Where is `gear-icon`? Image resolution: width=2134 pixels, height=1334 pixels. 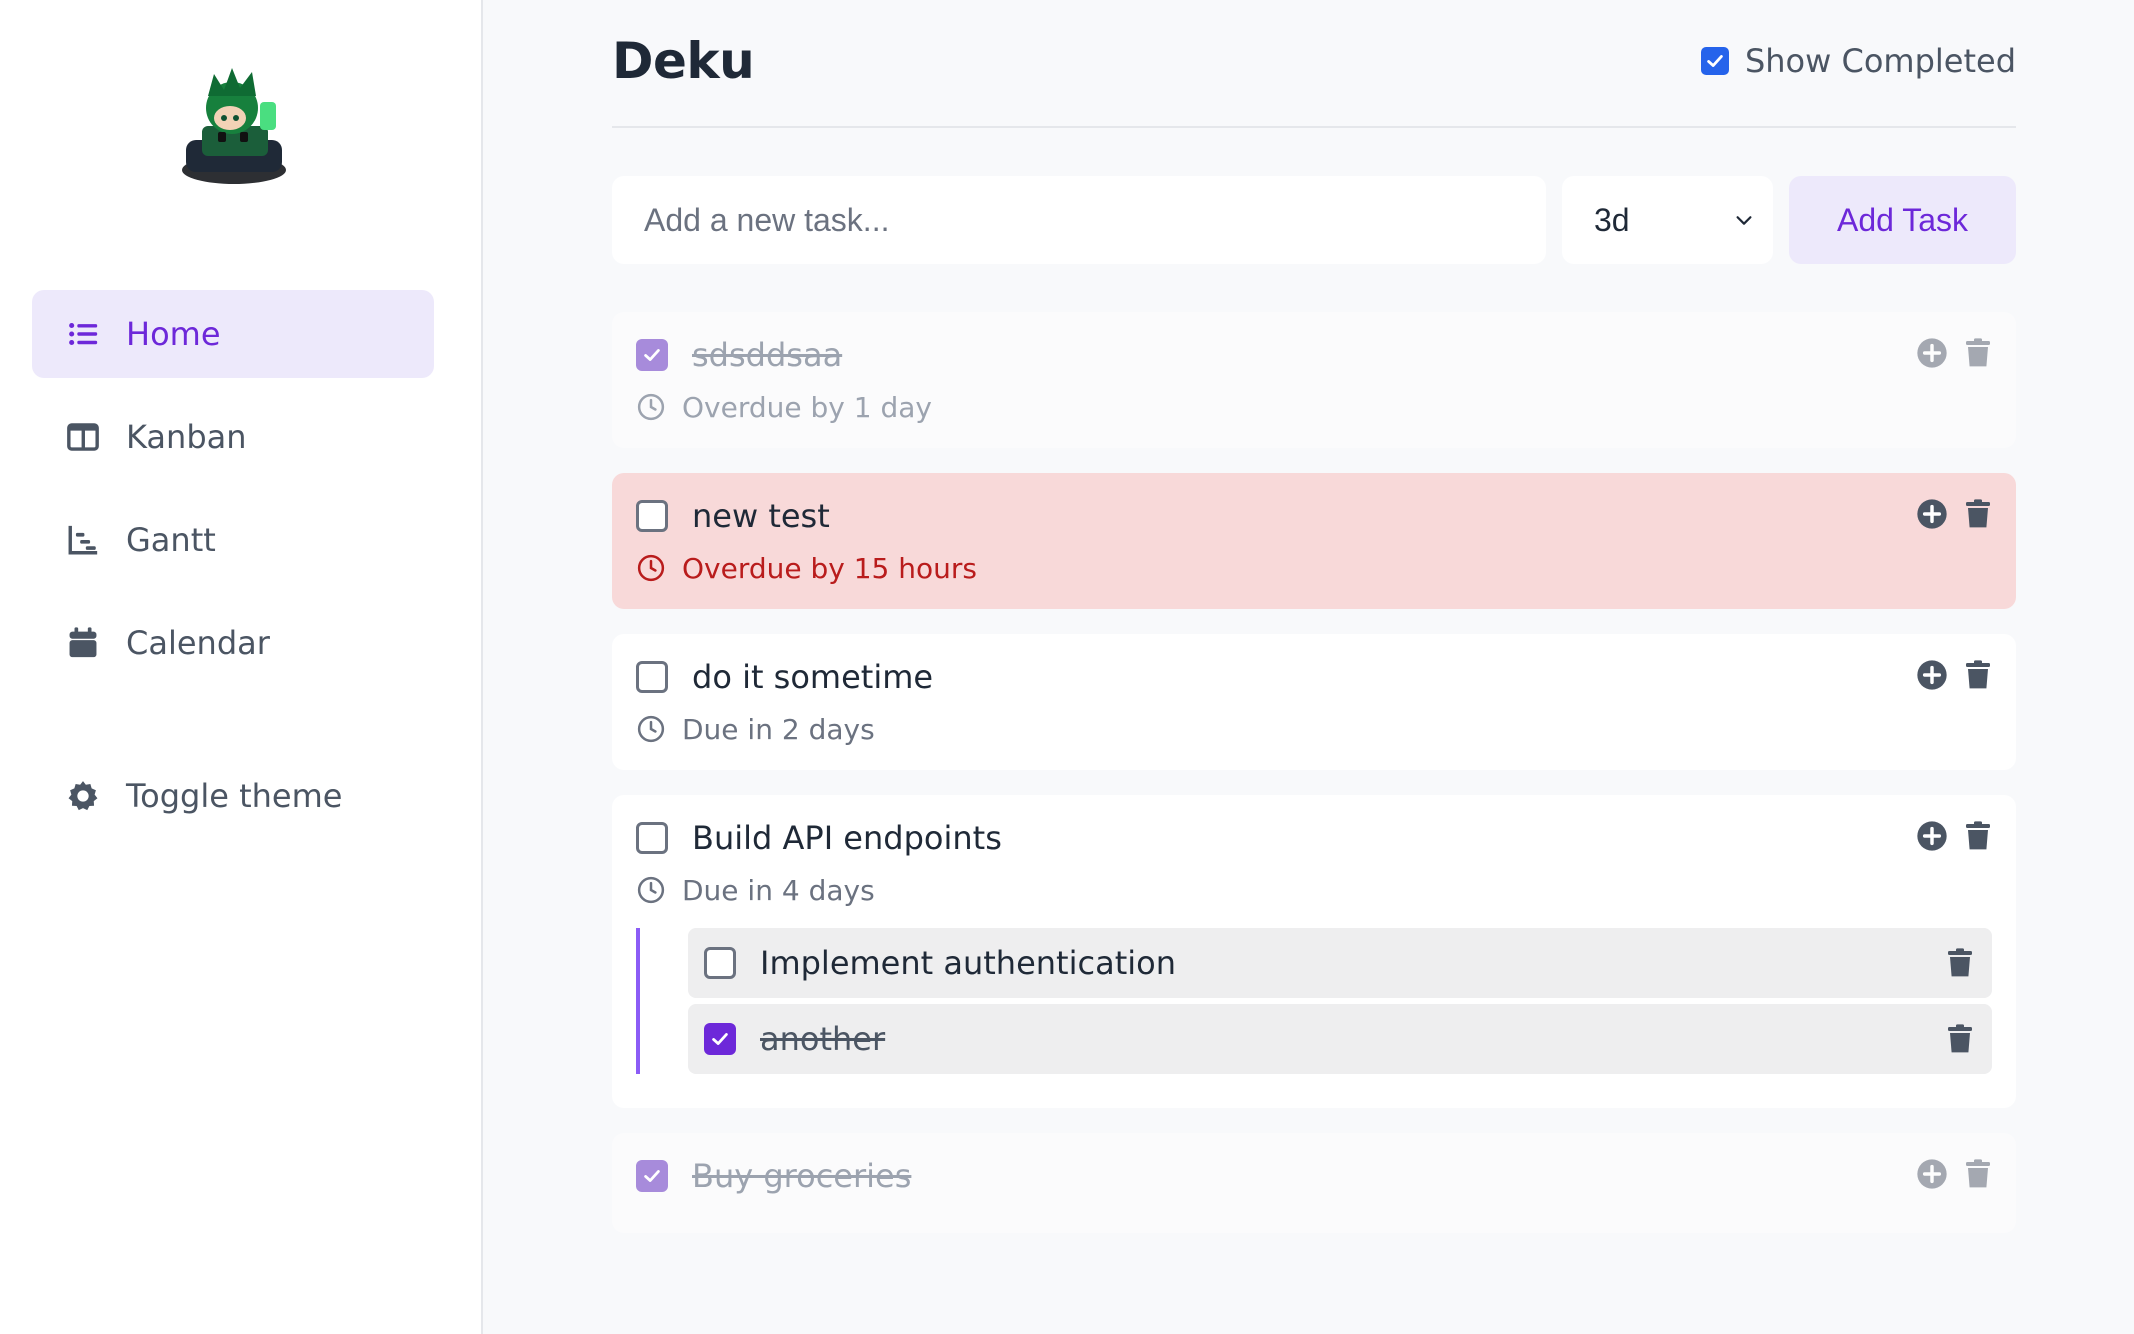 gear-icon is located at coordinates (83, 796).